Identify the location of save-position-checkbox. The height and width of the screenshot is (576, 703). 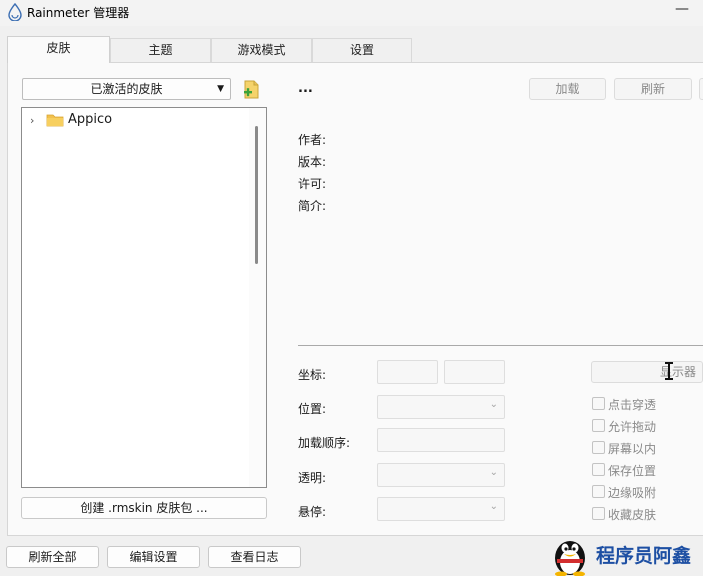
(598, 469).